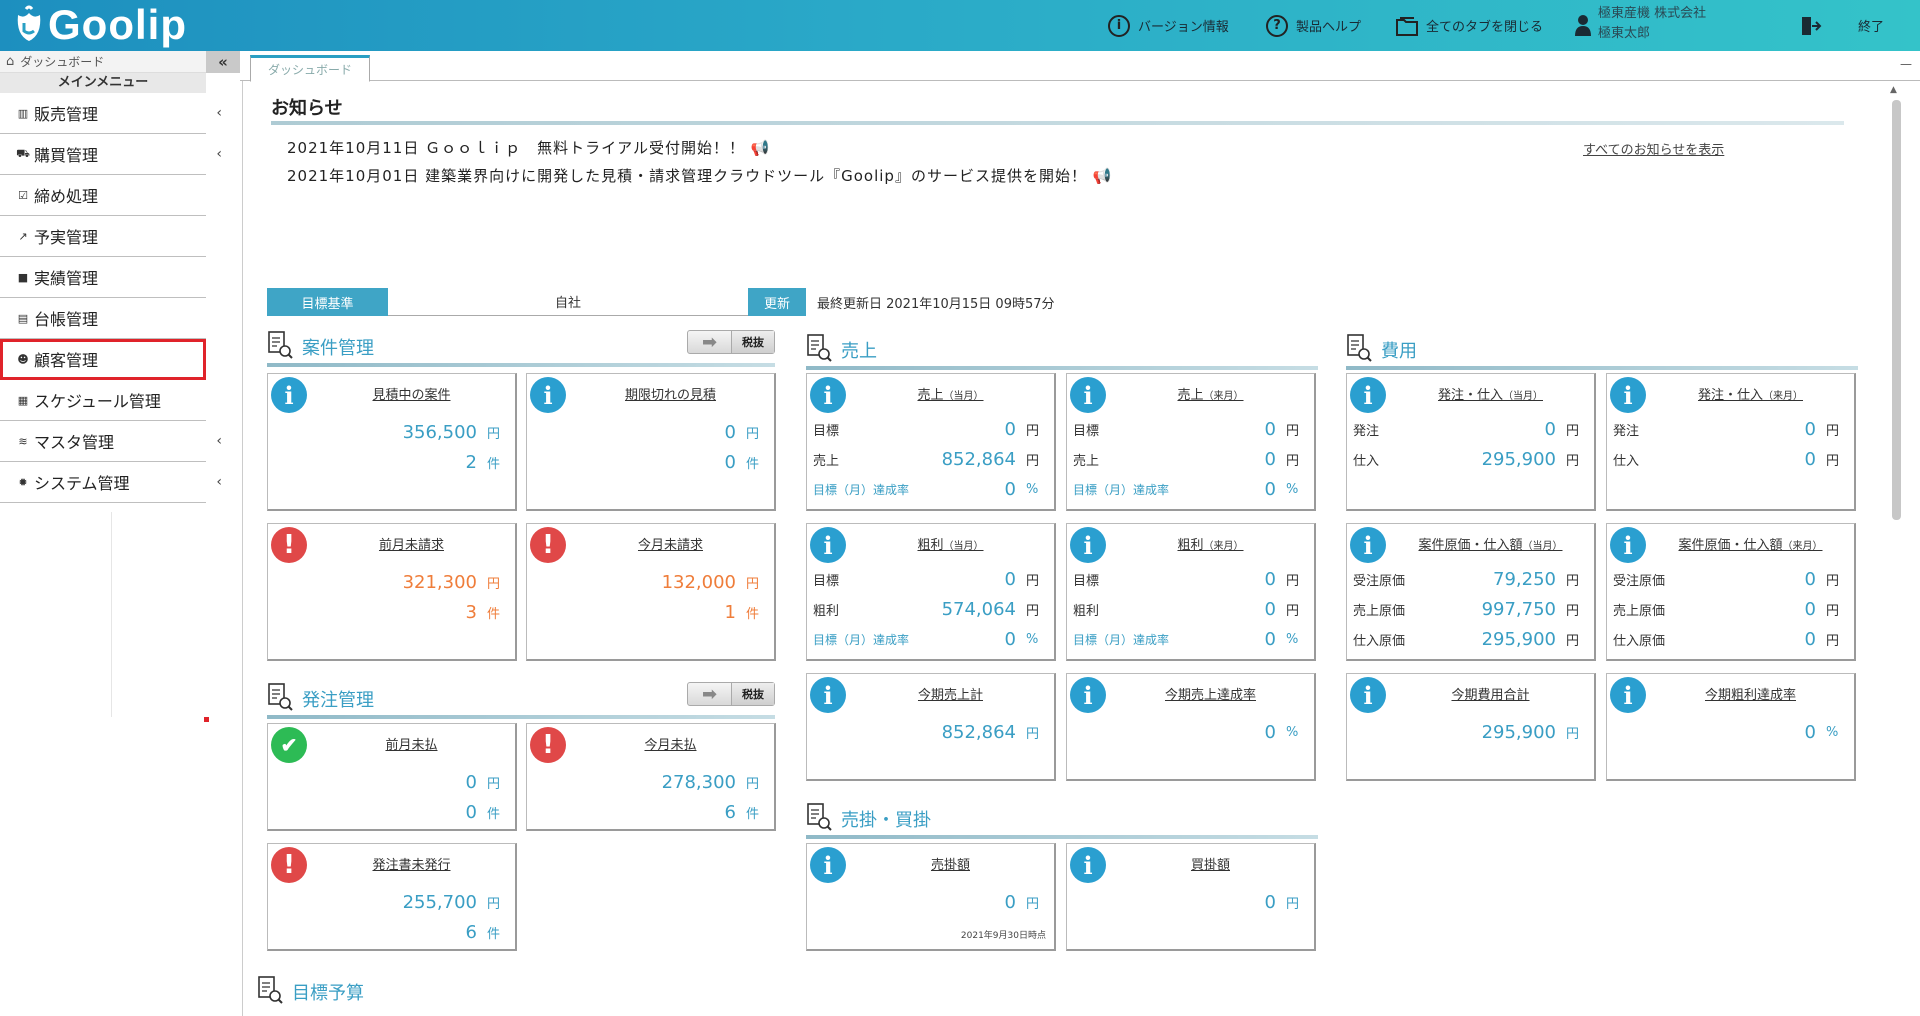  What do you see at coordinates (568, 302) in the screenshot?
I see `target-basis-select: 自社` at bounding box center [568, 302].